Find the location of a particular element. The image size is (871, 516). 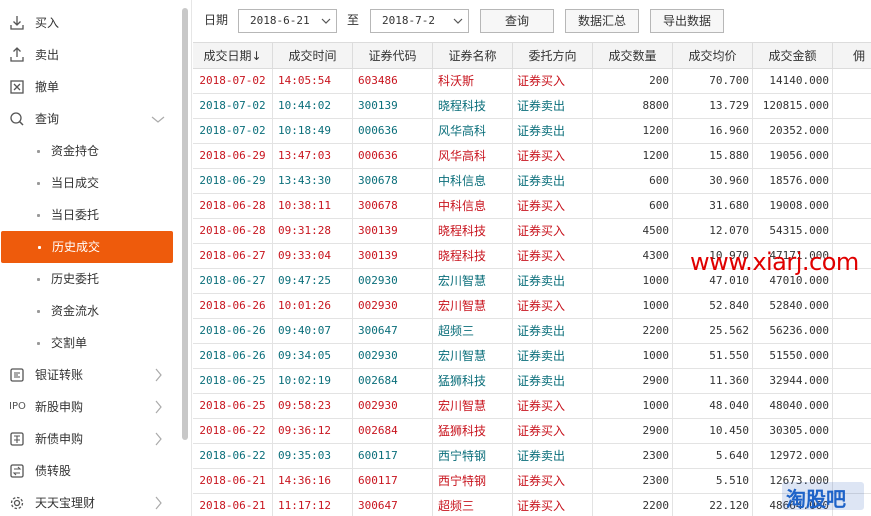

cell-code: 600117 is located at coordinates (393, 456).